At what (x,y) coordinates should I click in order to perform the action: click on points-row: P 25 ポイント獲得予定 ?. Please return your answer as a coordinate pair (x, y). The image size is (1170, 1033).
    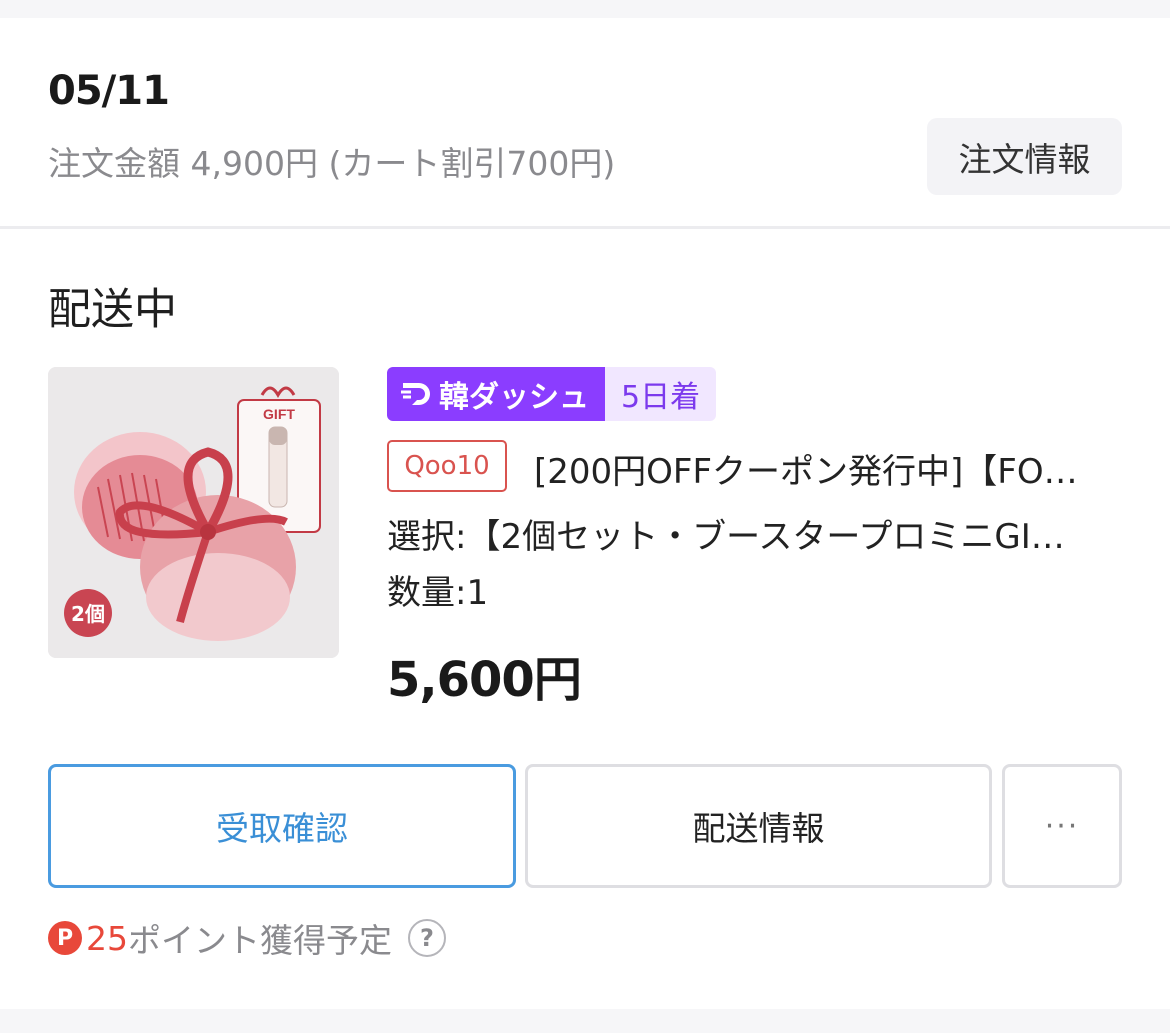
    Looking at the image, I should click on (247, 938).